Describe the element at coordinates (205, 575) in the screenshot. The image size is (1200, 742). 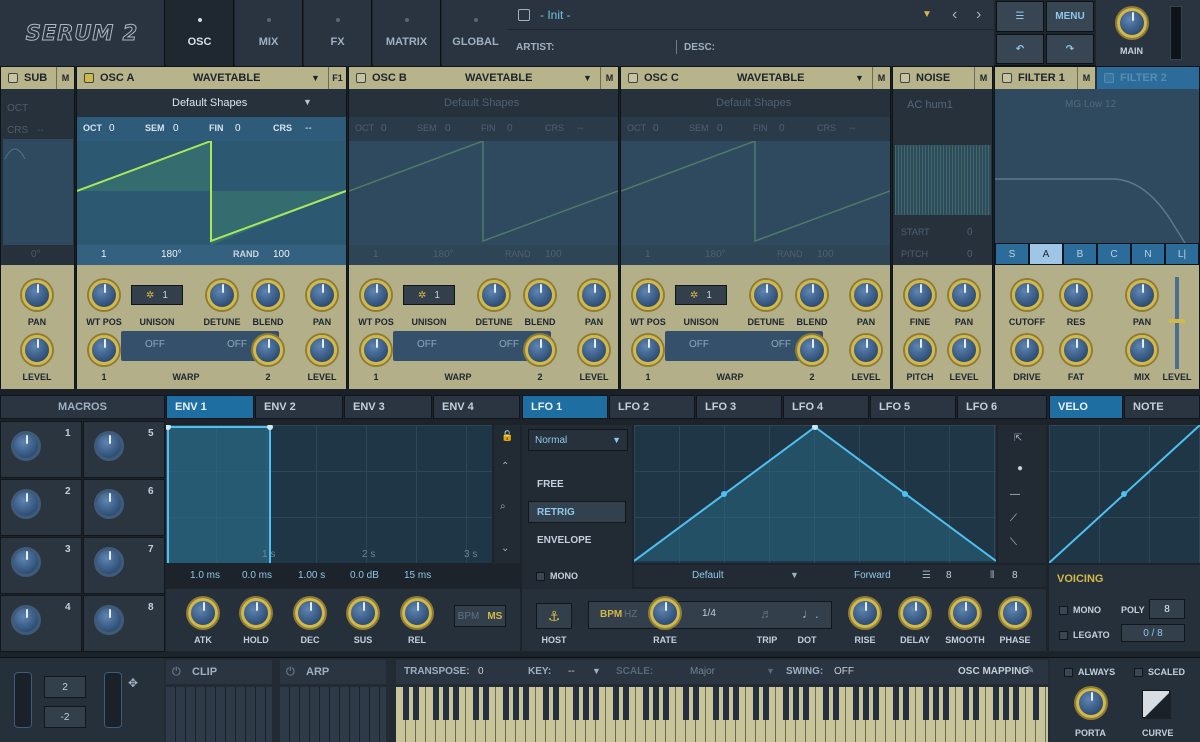
I see `env-attack-value: 1.0 ms` at that location.